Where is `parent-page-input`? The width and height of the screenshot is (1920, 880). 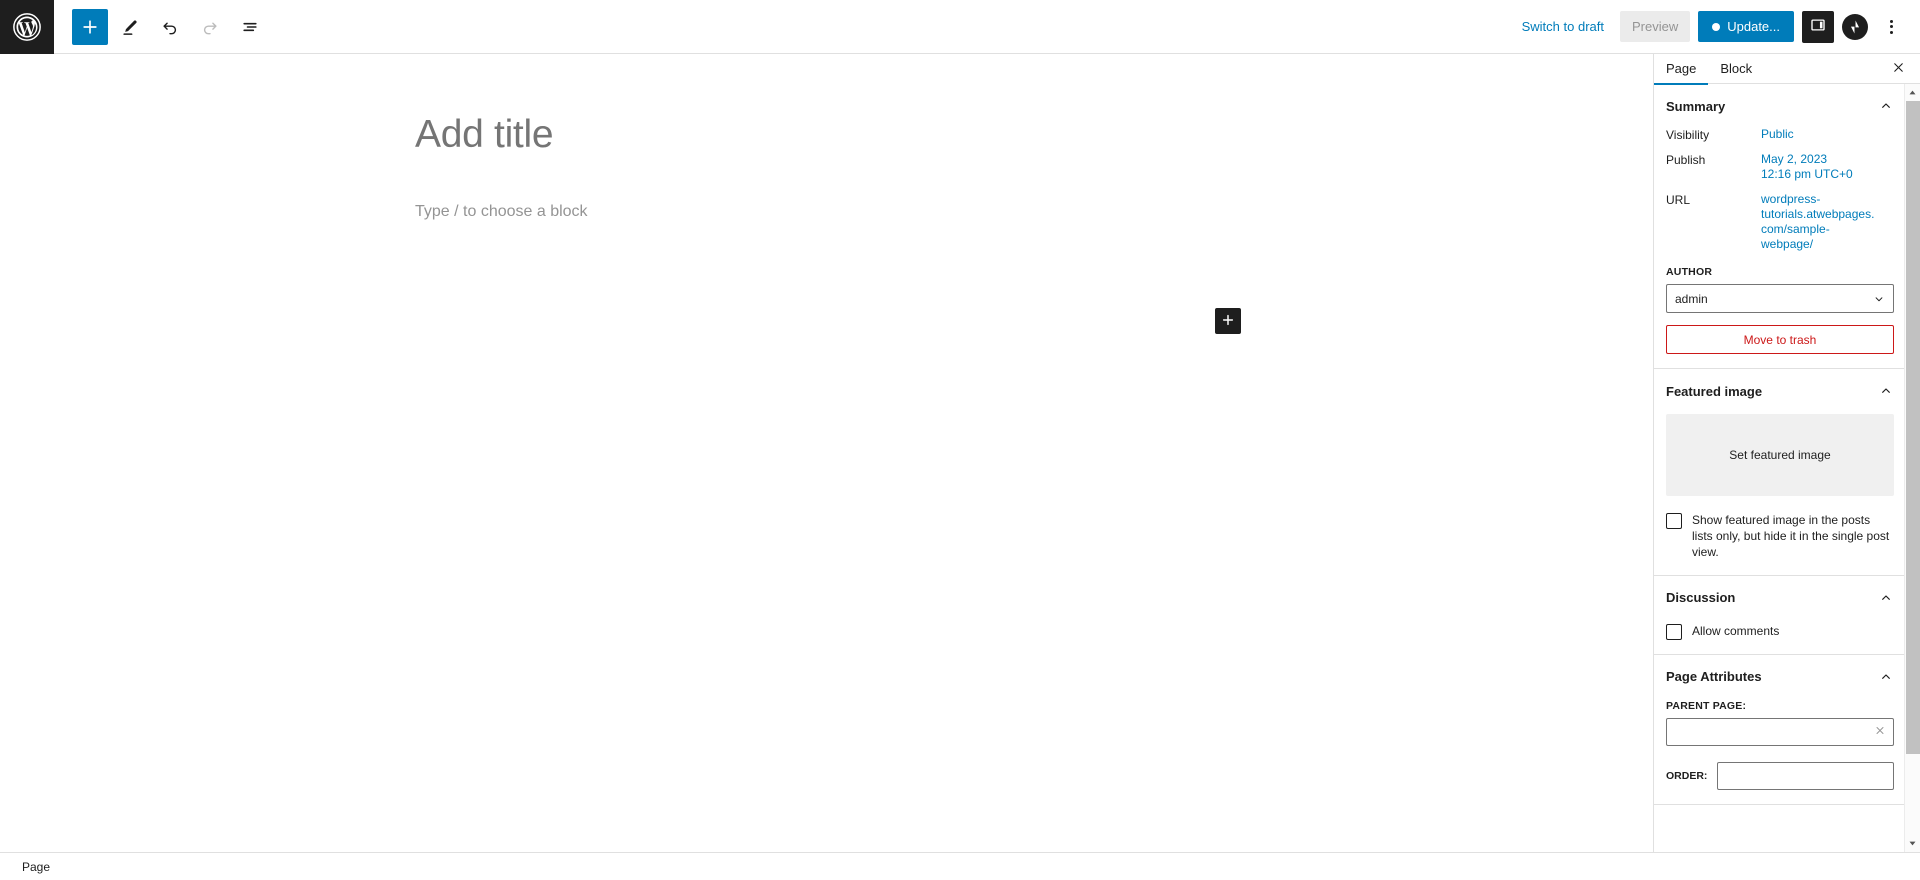 parent-page-input is located at coordinates (1780, 731).